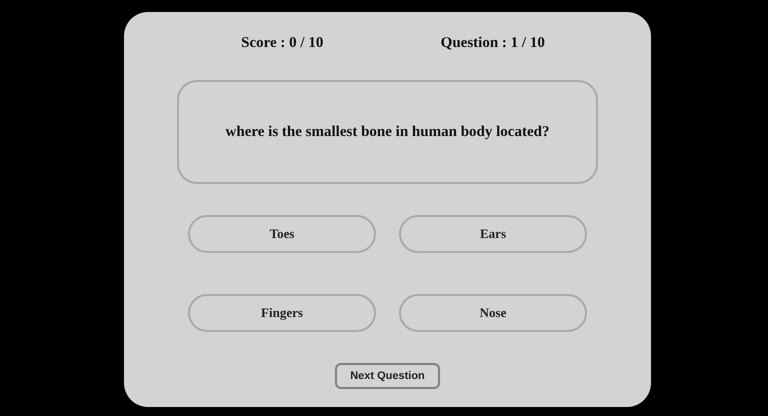 This screenshot has width=768, height=416. I want to click on answer-button: Ears, so click(493, 234).